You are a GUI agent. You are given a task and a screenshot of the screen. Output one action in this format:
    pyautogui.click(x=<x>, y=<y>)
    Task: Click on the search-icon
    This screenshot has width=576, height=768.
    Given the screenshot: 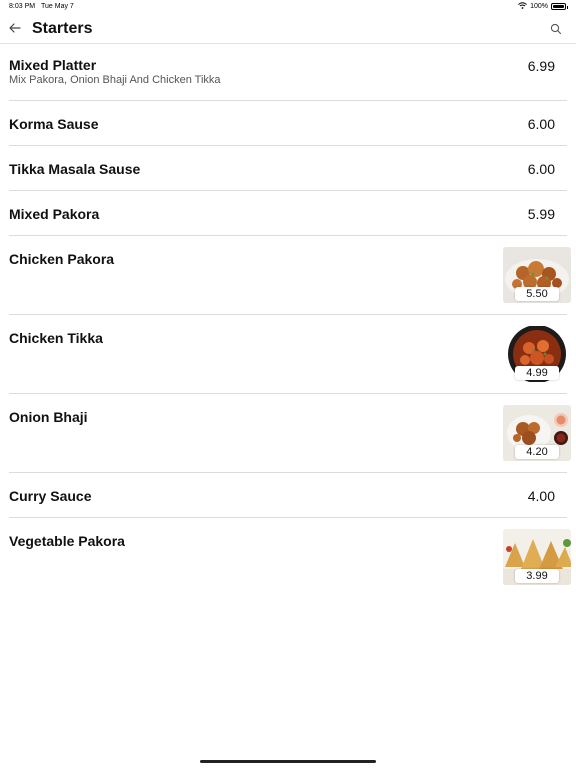 What is the action you would take?
    pyautogui.click(x=556, y=30)
    